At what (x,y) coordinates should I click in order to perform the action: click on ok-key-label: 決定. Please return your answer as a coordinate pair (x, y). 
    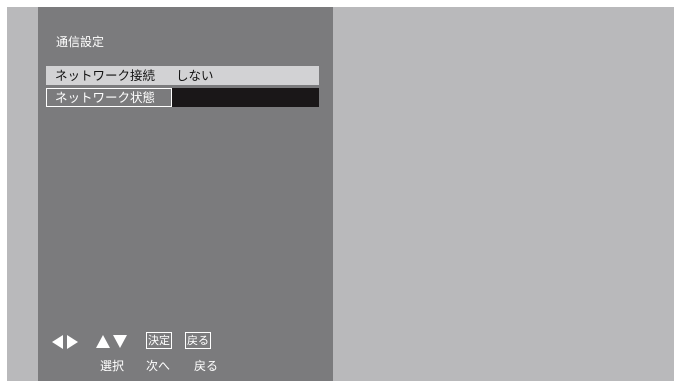
    Looking at the image, I should click on (159, 340).